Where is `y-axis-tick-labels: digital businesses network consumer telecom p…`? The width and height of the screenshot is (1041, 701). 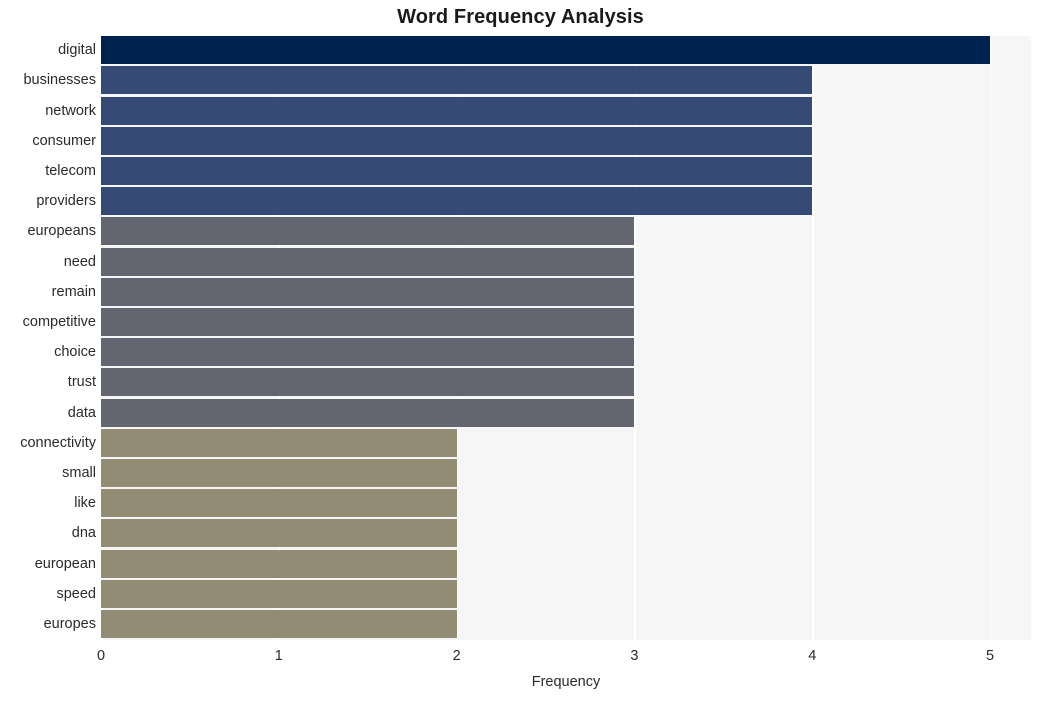
y-axis-tick-labels: digital businesses network consumer telecom p… is located at coordinates (48, 338).